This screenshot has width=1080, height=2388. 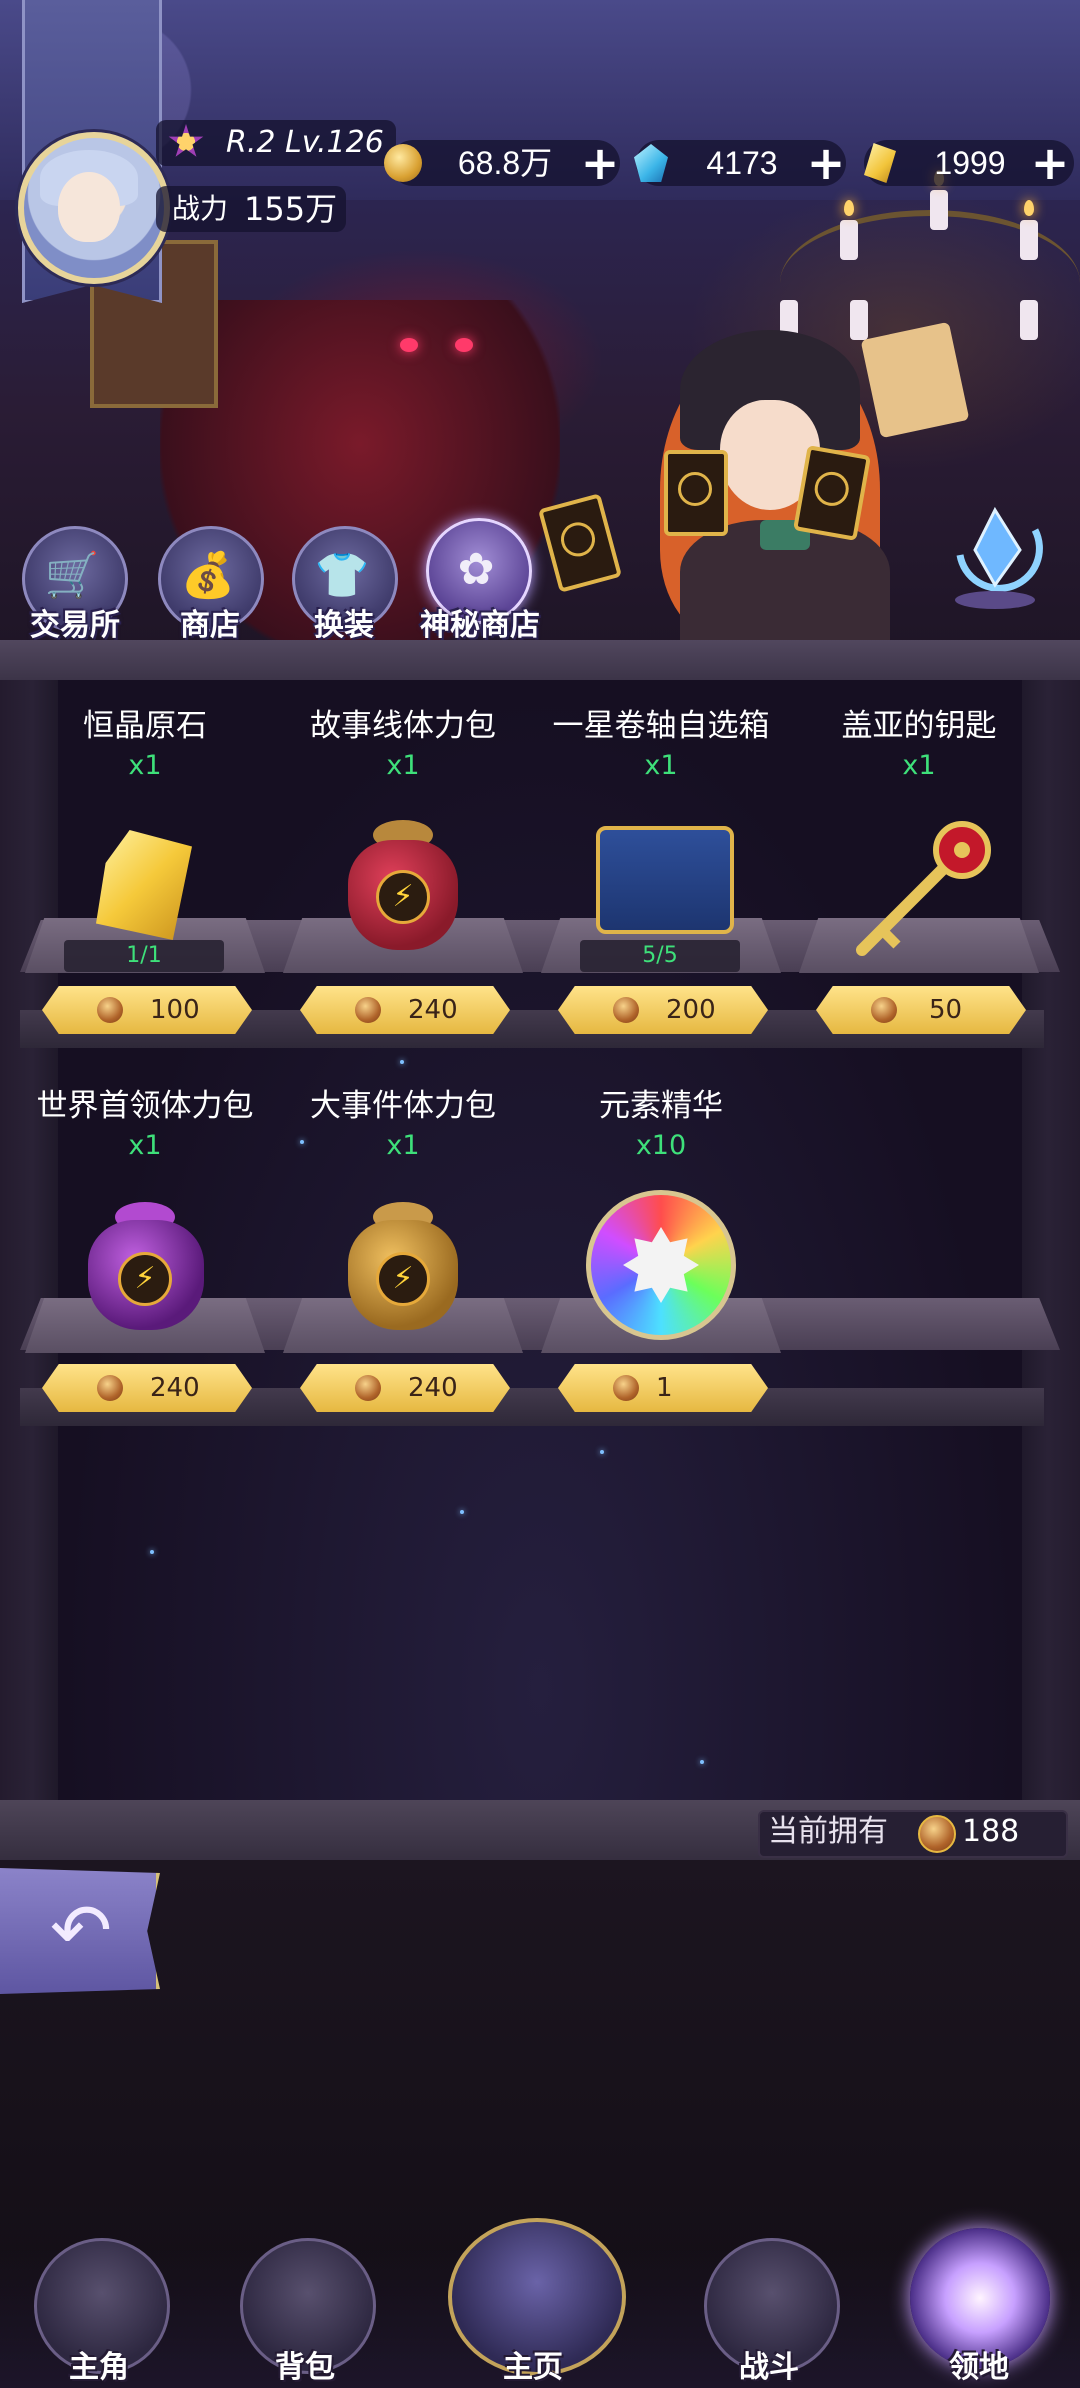 What do you see at coordinates (828, 1831) in the screenshot?
I see `owned-label: 当前拥有` at bounding box center [828, 1831].